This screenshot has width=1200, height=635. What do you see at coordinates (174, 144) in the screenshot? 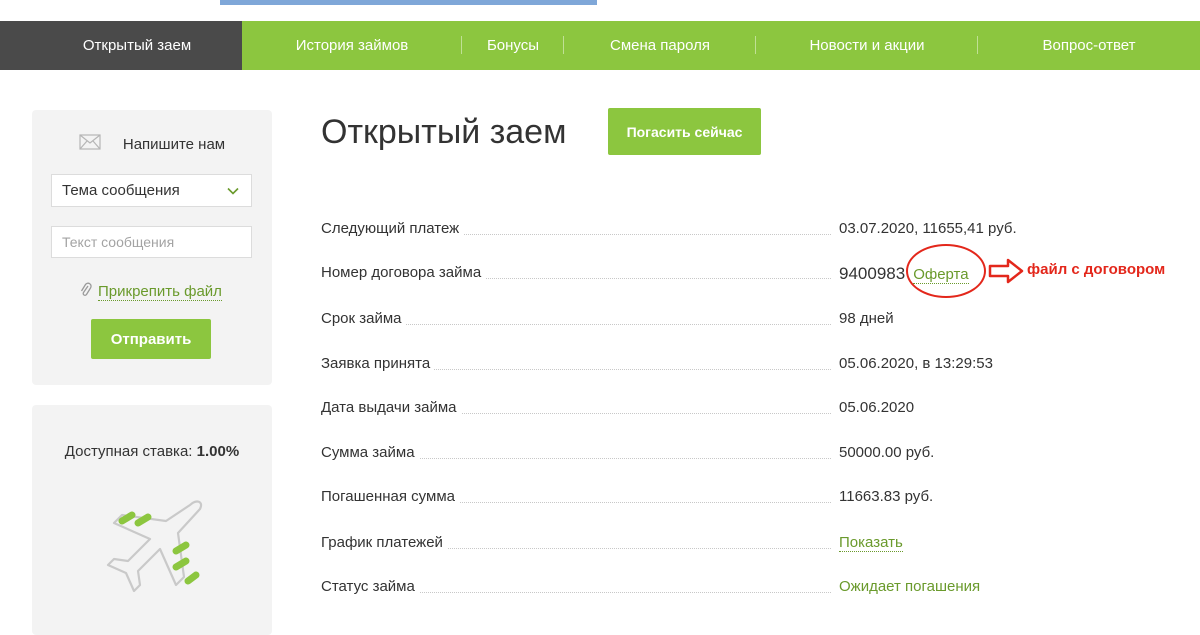
I see `contact-title: Напишите нам` at bounding box center [174, 144].